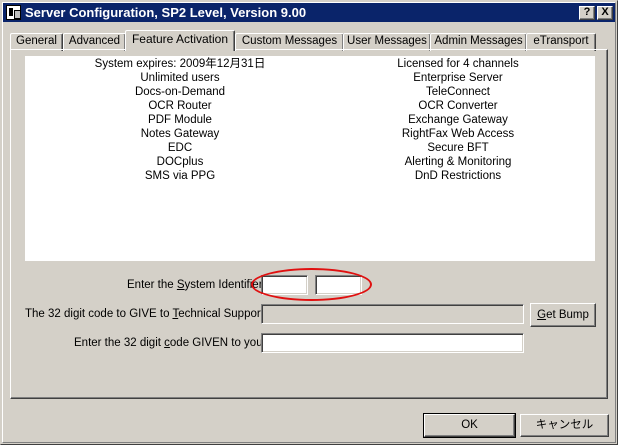 This screenshot has width=618, height=445. What do you see at coordinates (458, 92) in the screenshot?
I see `feature-item: TeleConnect` at bounding box center [458, 92].